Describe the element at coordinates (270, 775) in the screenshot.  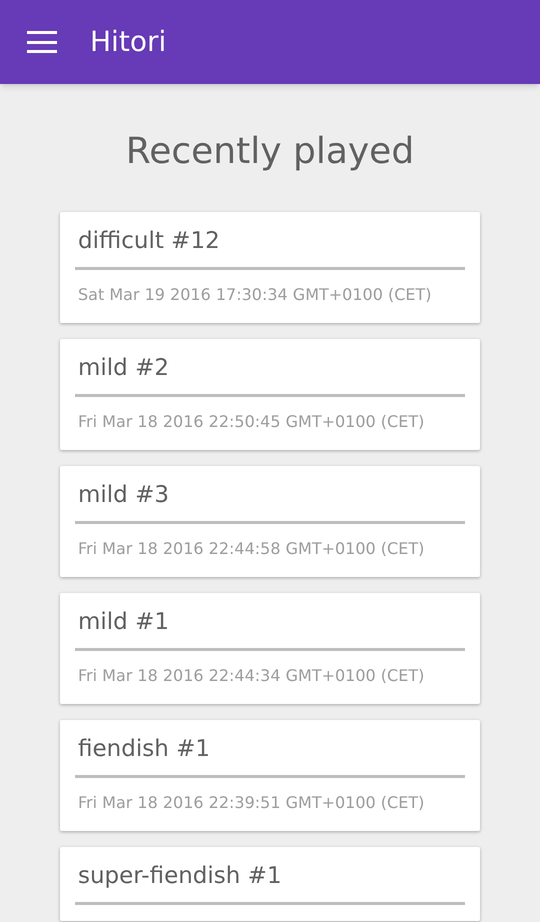
I see `game-card: fiendish #1 Fri Mar 18 2016 22:39:51 GMT+0100 (CET)` at that location.